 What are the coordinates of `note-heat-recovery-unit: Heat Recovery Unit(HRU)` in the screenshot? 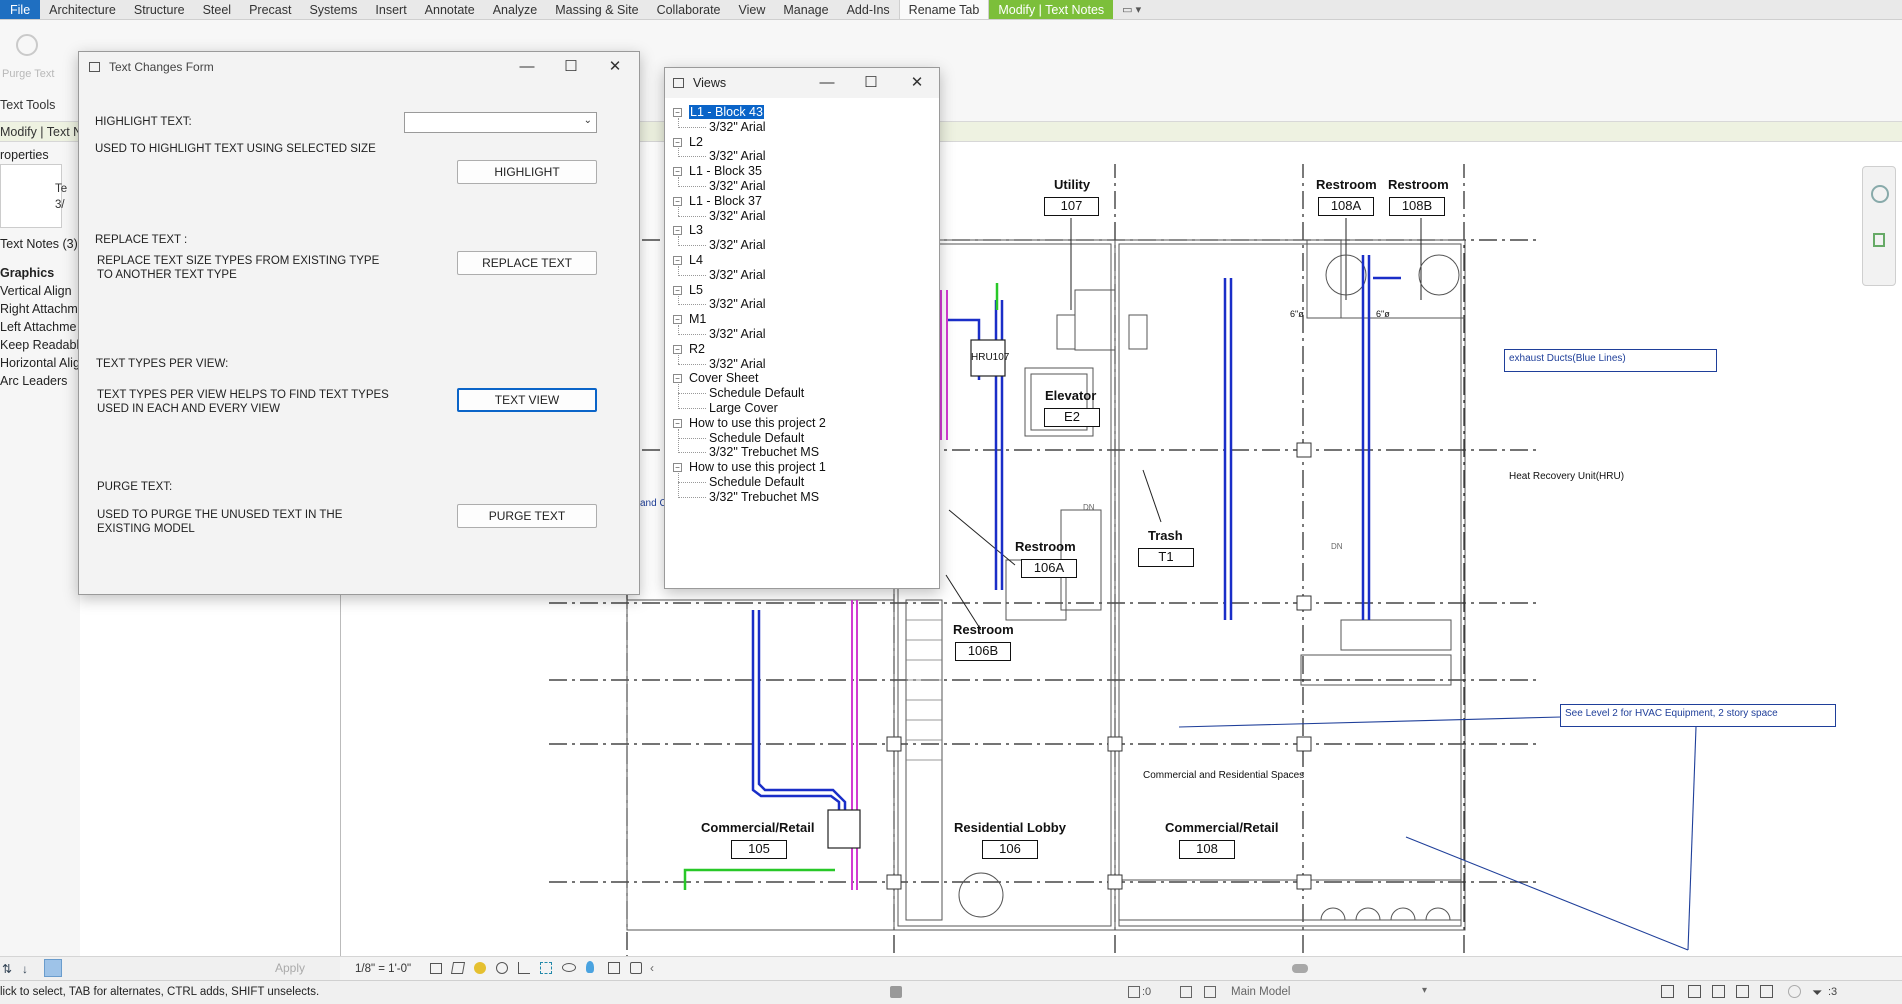 It's located at (1566, 476).